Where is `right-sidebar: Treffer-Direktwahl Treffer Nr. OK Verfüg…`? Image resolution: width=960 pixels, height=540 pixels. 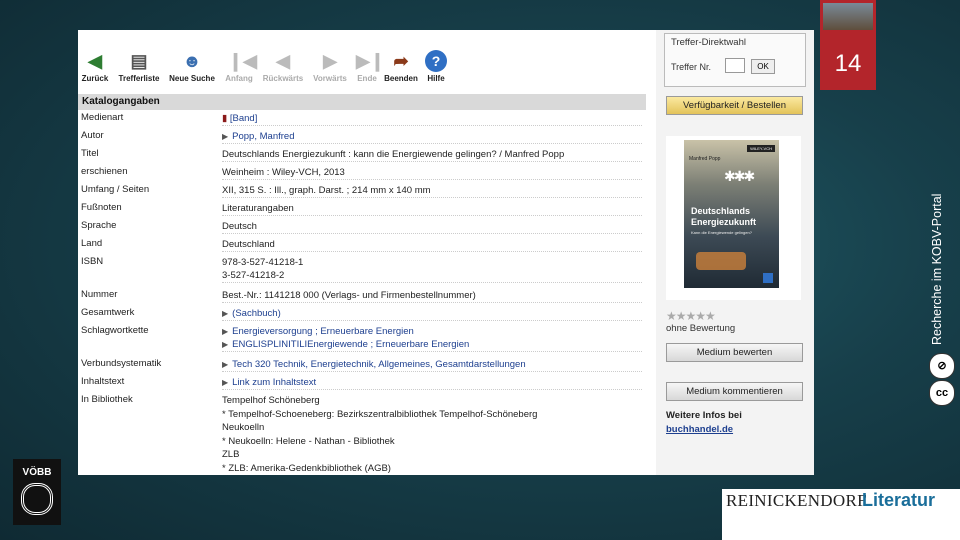 right-sidebar: Treffer-Direktwahl Treffer Nr. OK Verfüg… is located at coordinates (735, 252).